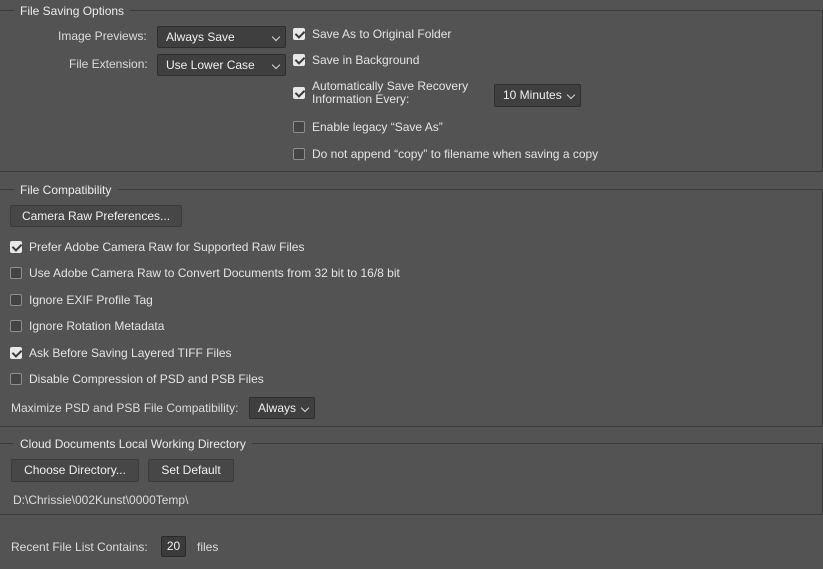 This screenshot has width=823, height=569. What do you see at coordinates (130, 353) in the screenshot?
I see `ask-tiff-label: Ask Before Saving Layered TIFF Files` at bounding box center [130, 353].